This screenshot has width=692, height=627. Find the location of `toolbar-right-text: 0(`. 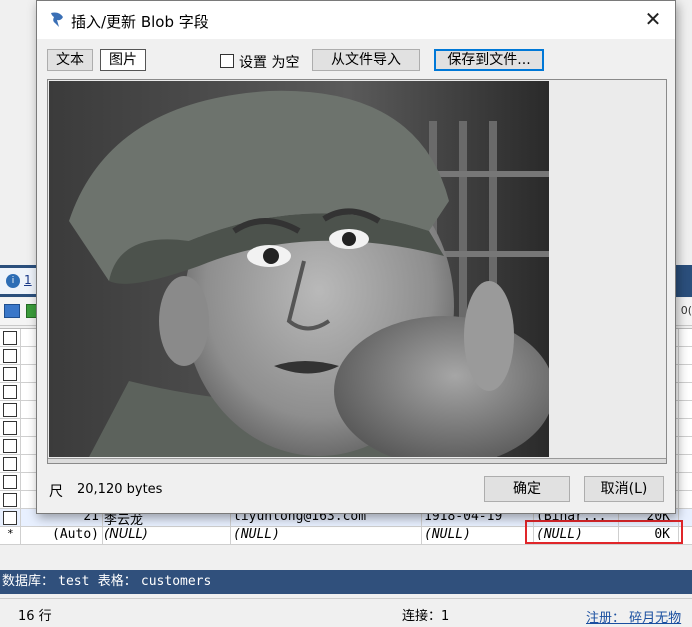

toolbar-right-text: 0( is located at coordinates (686, 310).